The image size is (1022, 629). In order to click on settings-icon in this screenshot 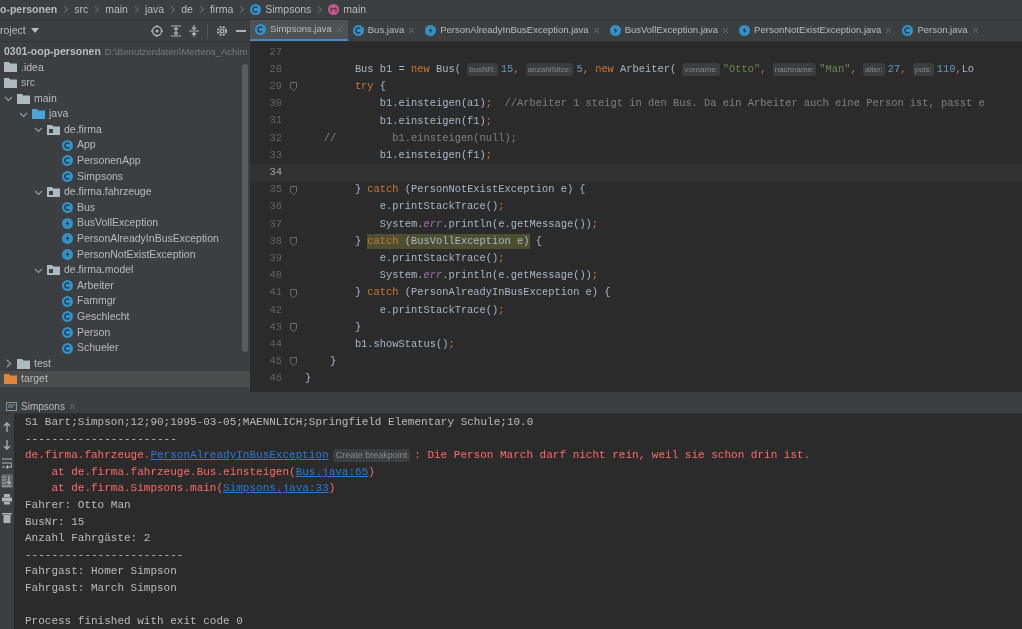, I will do `click(222, 30)`.